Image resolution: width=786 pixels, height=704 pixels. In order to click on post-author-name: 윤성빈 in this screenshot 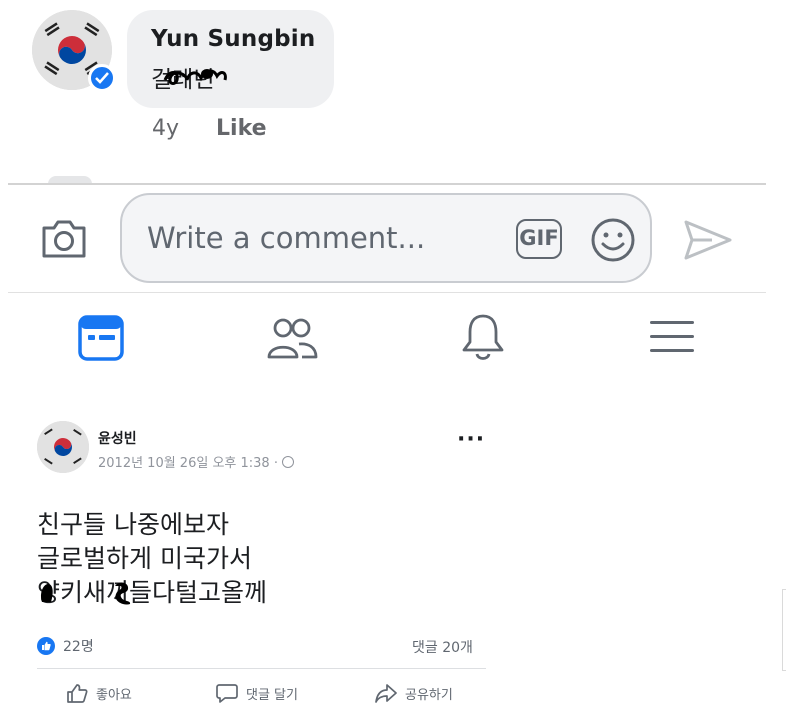, I will do `click(117, 438)`.